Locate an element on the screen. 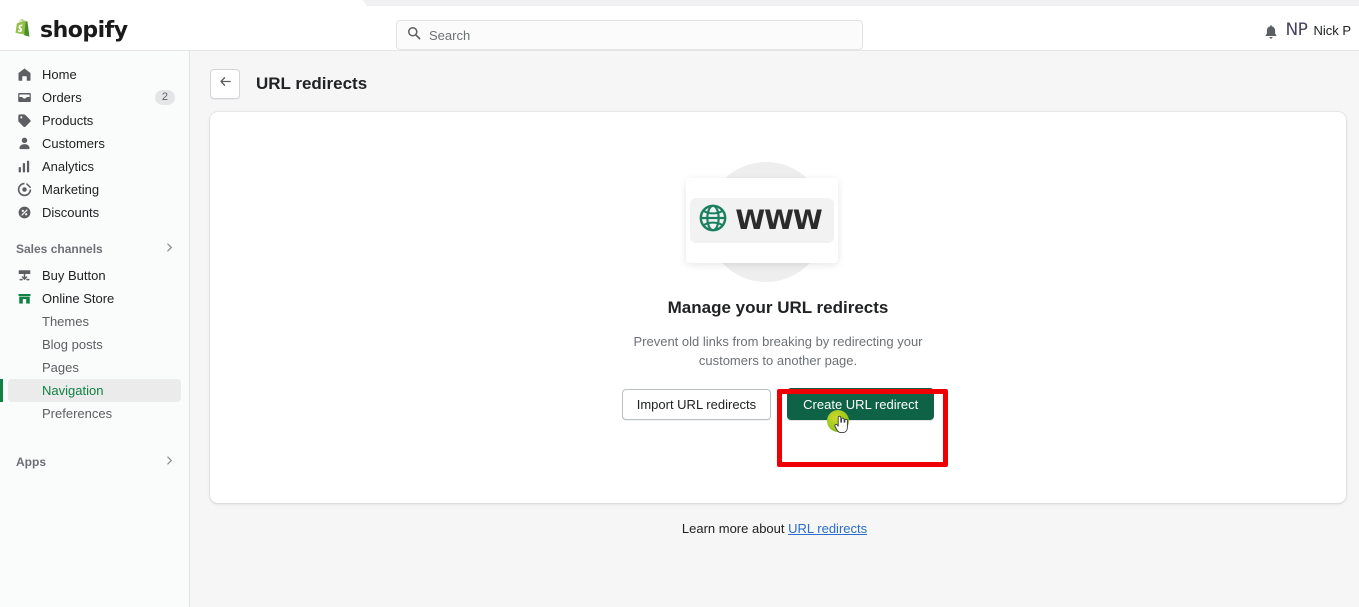  back-button is located at coordinates (225, 84).